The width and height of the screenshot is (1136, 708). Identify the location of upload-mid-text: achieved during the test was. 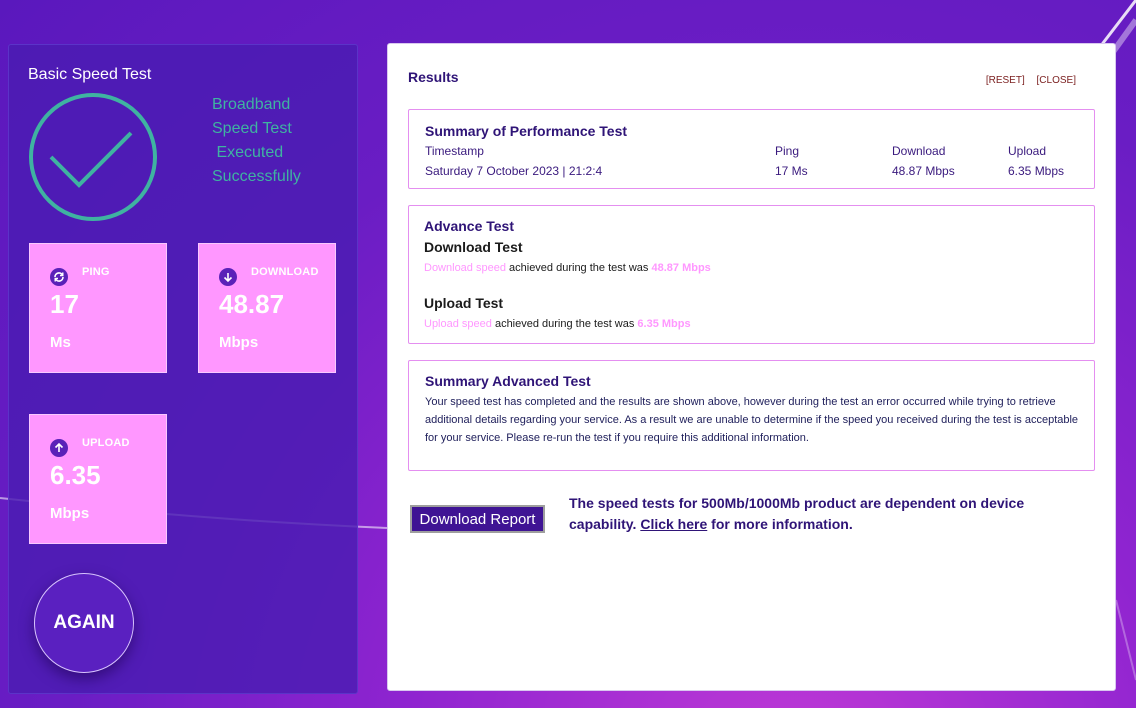
(564, 324).